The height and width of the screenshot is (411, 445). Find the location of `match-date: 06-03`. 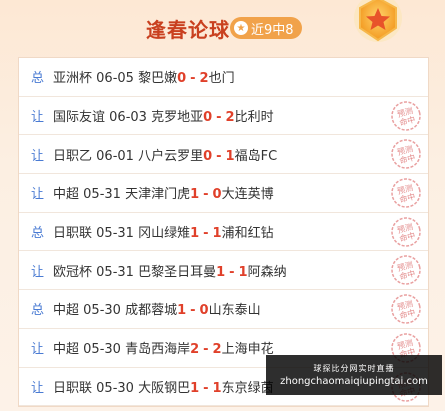

match-date: 06-03 is located at coordinates (128, 118).